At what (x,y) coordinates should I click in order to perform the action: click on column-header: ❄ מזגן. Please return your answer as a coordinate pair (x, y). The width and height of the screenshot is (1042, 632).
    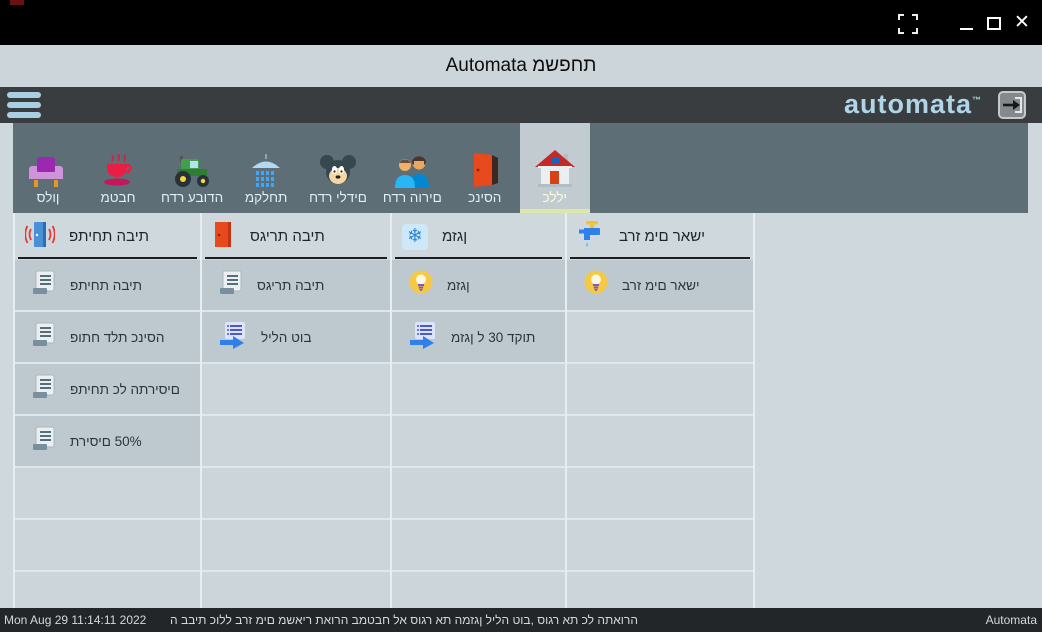
    Looking at the image, I should click on (478, 236).